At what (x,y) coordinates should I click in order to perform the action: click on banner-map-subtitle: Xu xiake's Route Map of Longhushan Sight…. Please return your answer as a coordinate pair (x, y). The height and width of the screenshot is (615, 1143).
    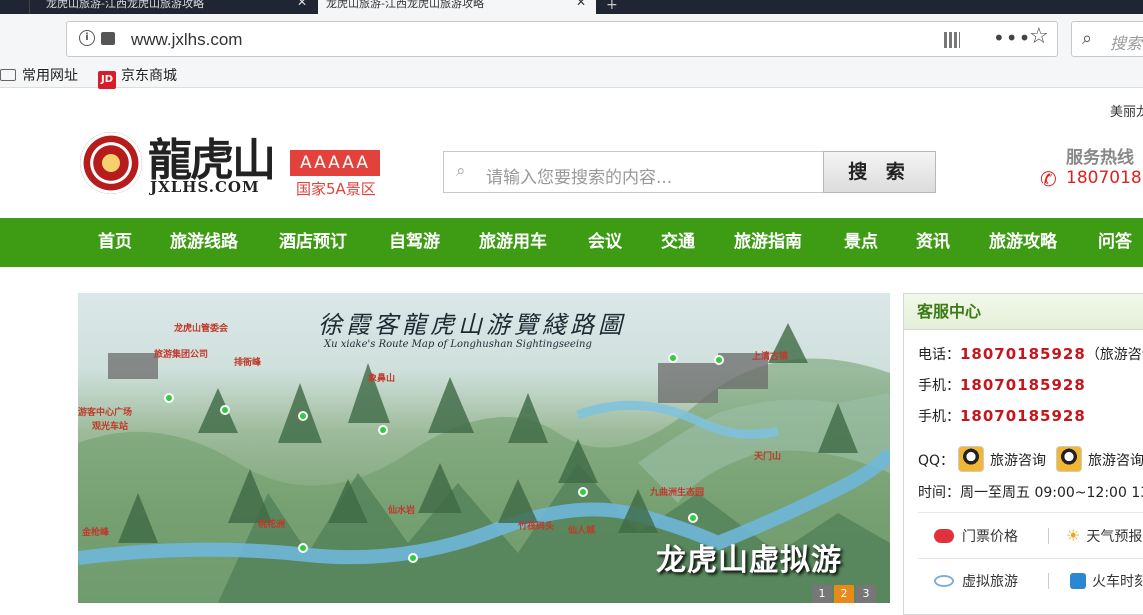
    Looking at the image, I should click on (458, 344).